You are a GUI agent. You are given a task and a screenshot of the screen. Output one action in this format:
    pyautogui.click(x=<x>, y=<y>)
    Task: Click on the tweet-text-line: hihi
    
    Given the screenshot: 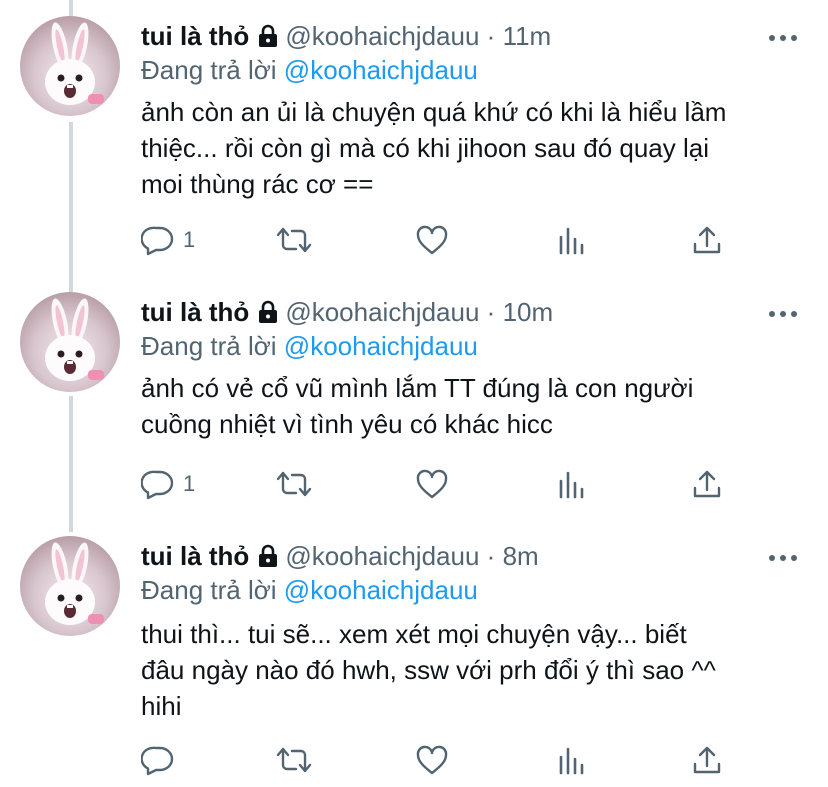 What is the action you would take?
    pyautogui.click(x=161, y=706)
    